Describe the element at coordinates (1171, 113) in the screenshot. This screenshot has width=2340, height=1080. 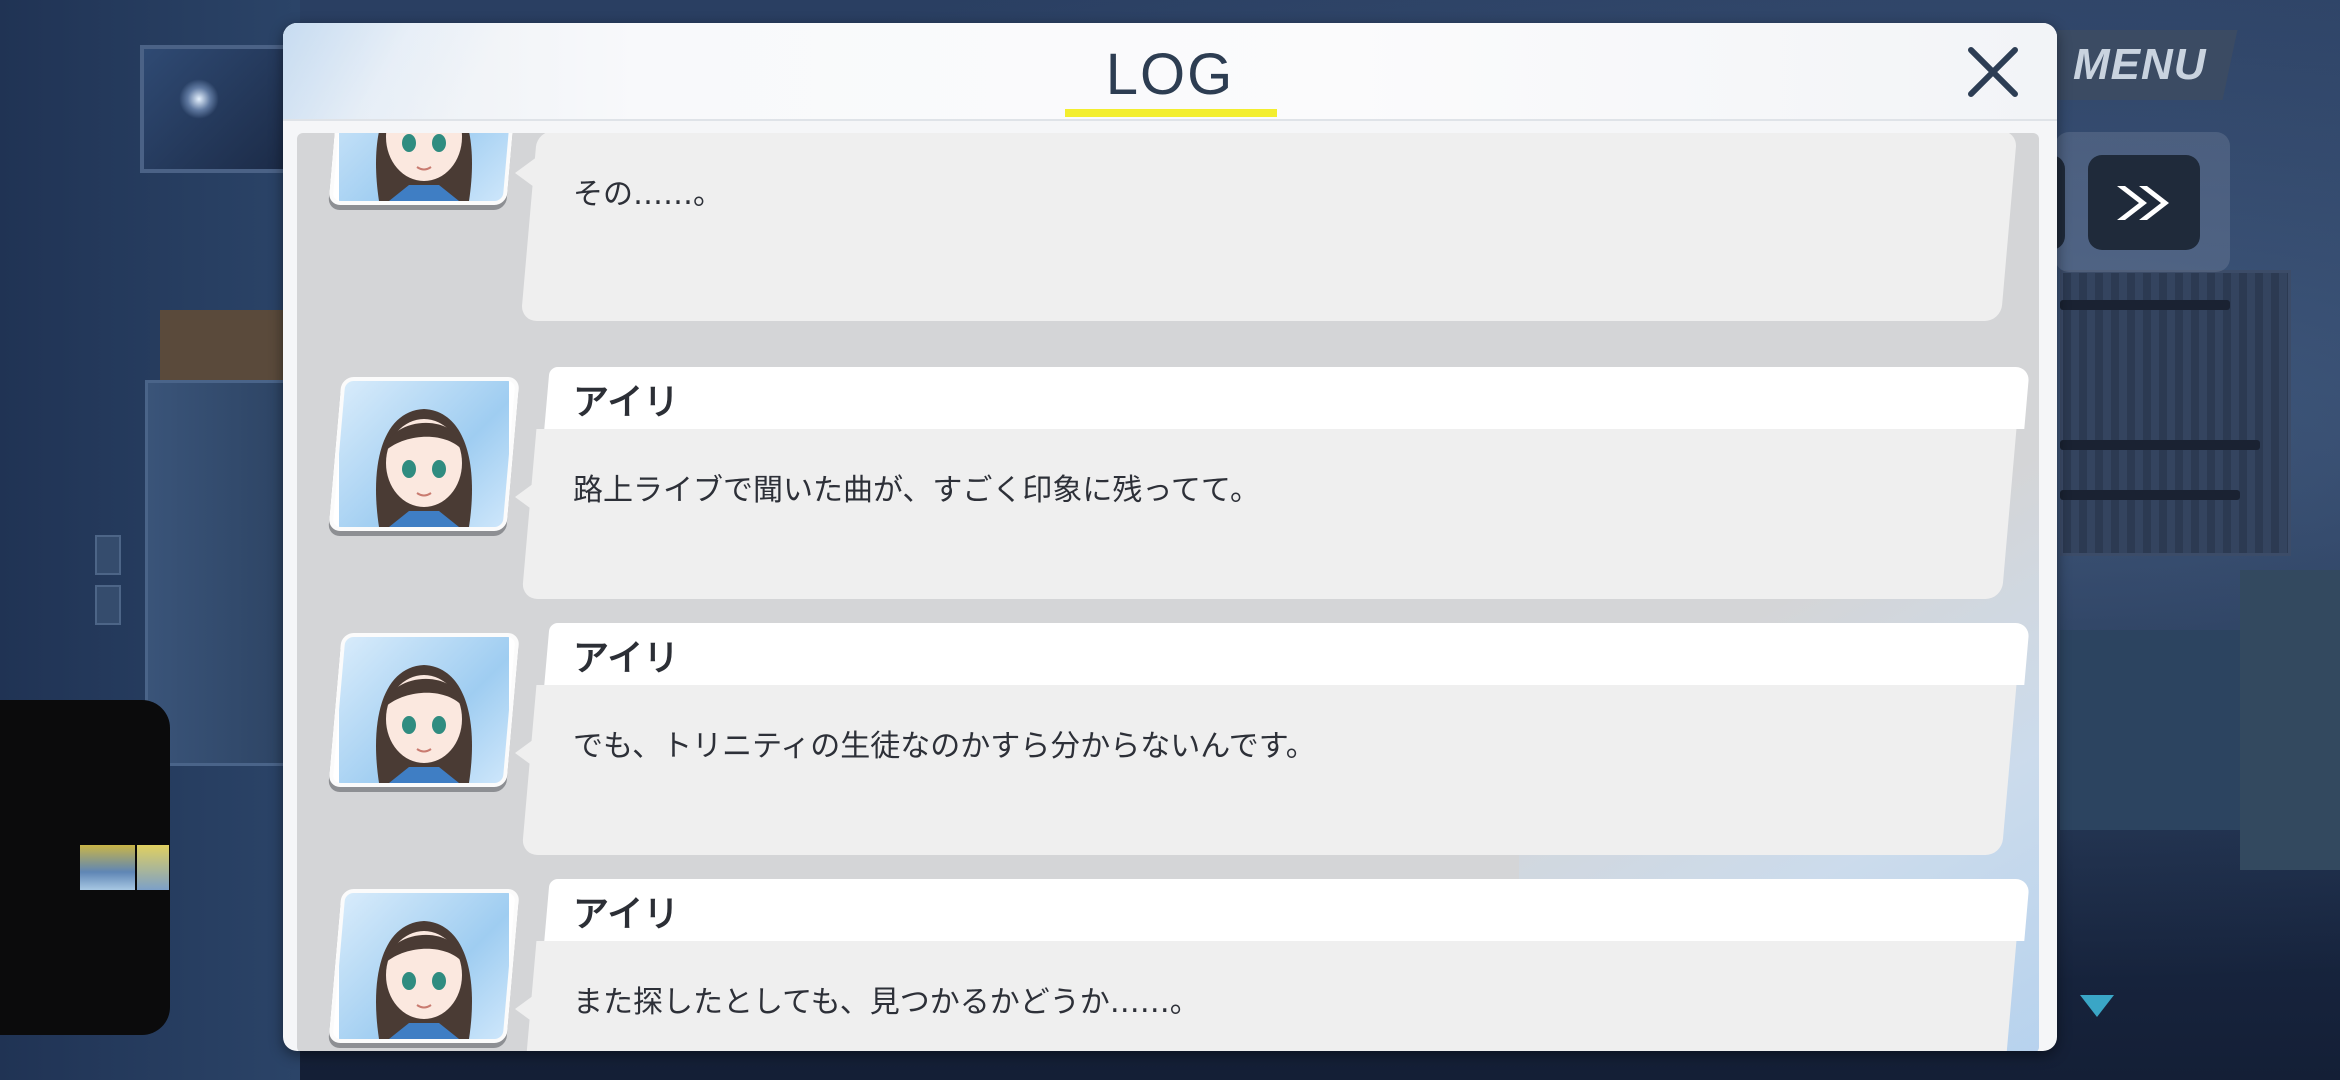
I see `title-underline` at that location.